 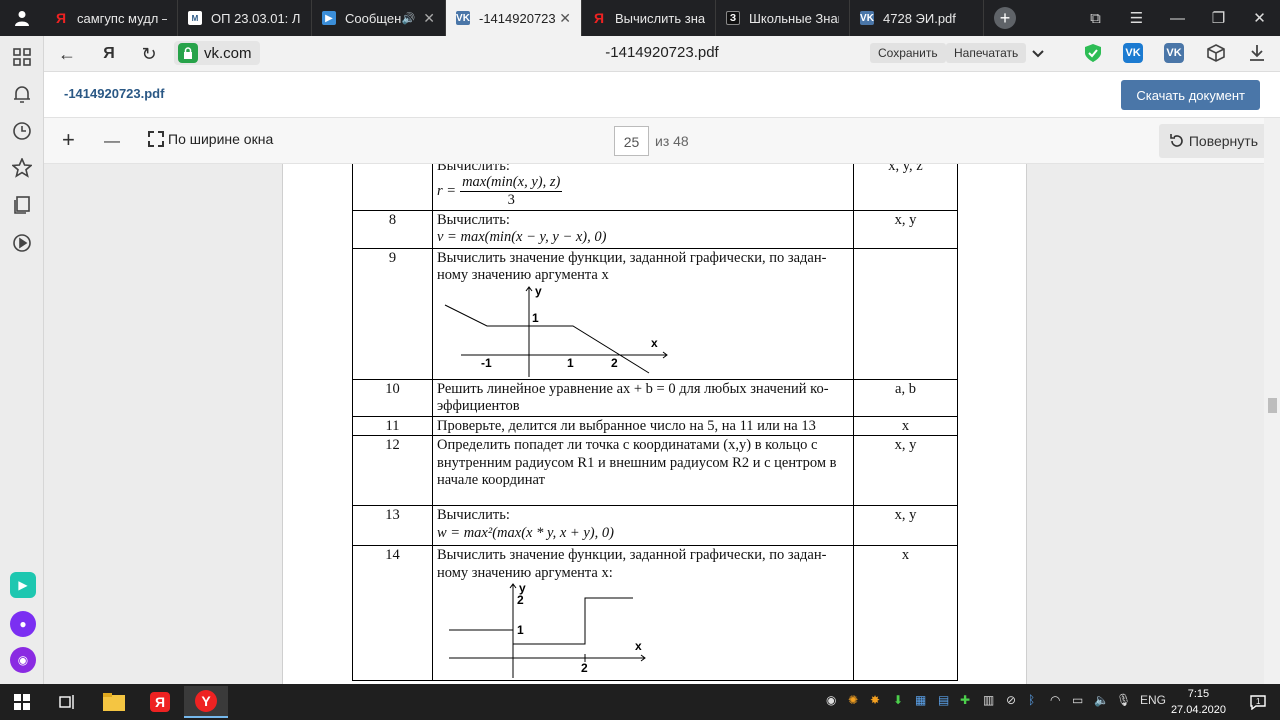 What do you see at coordinates (1005, 18) in the screenshot?
I see `new-tab-button: +` at bounding box center [1005, 18].